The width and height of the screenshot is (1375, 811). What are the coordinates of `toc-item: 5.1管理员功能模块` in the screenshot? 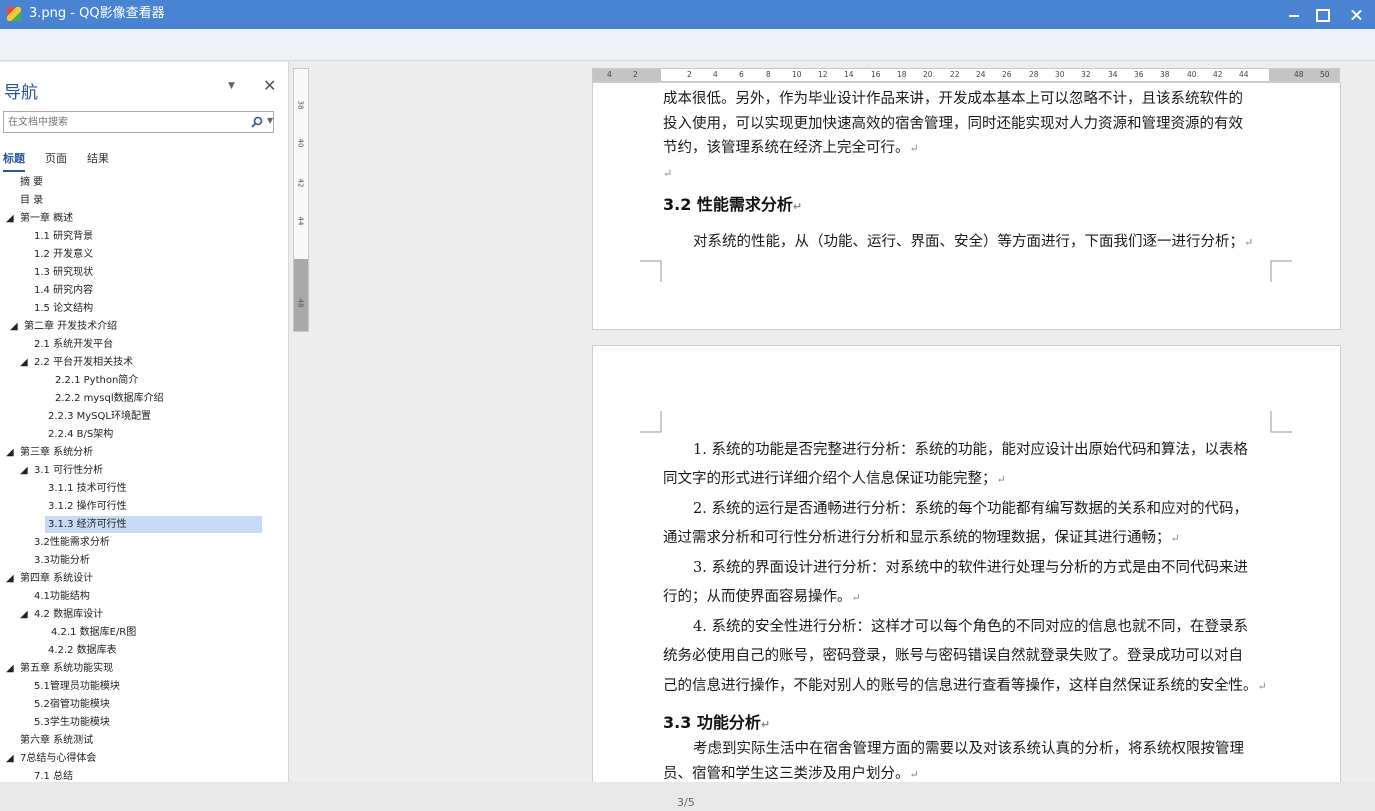 It's located at (77, 687).